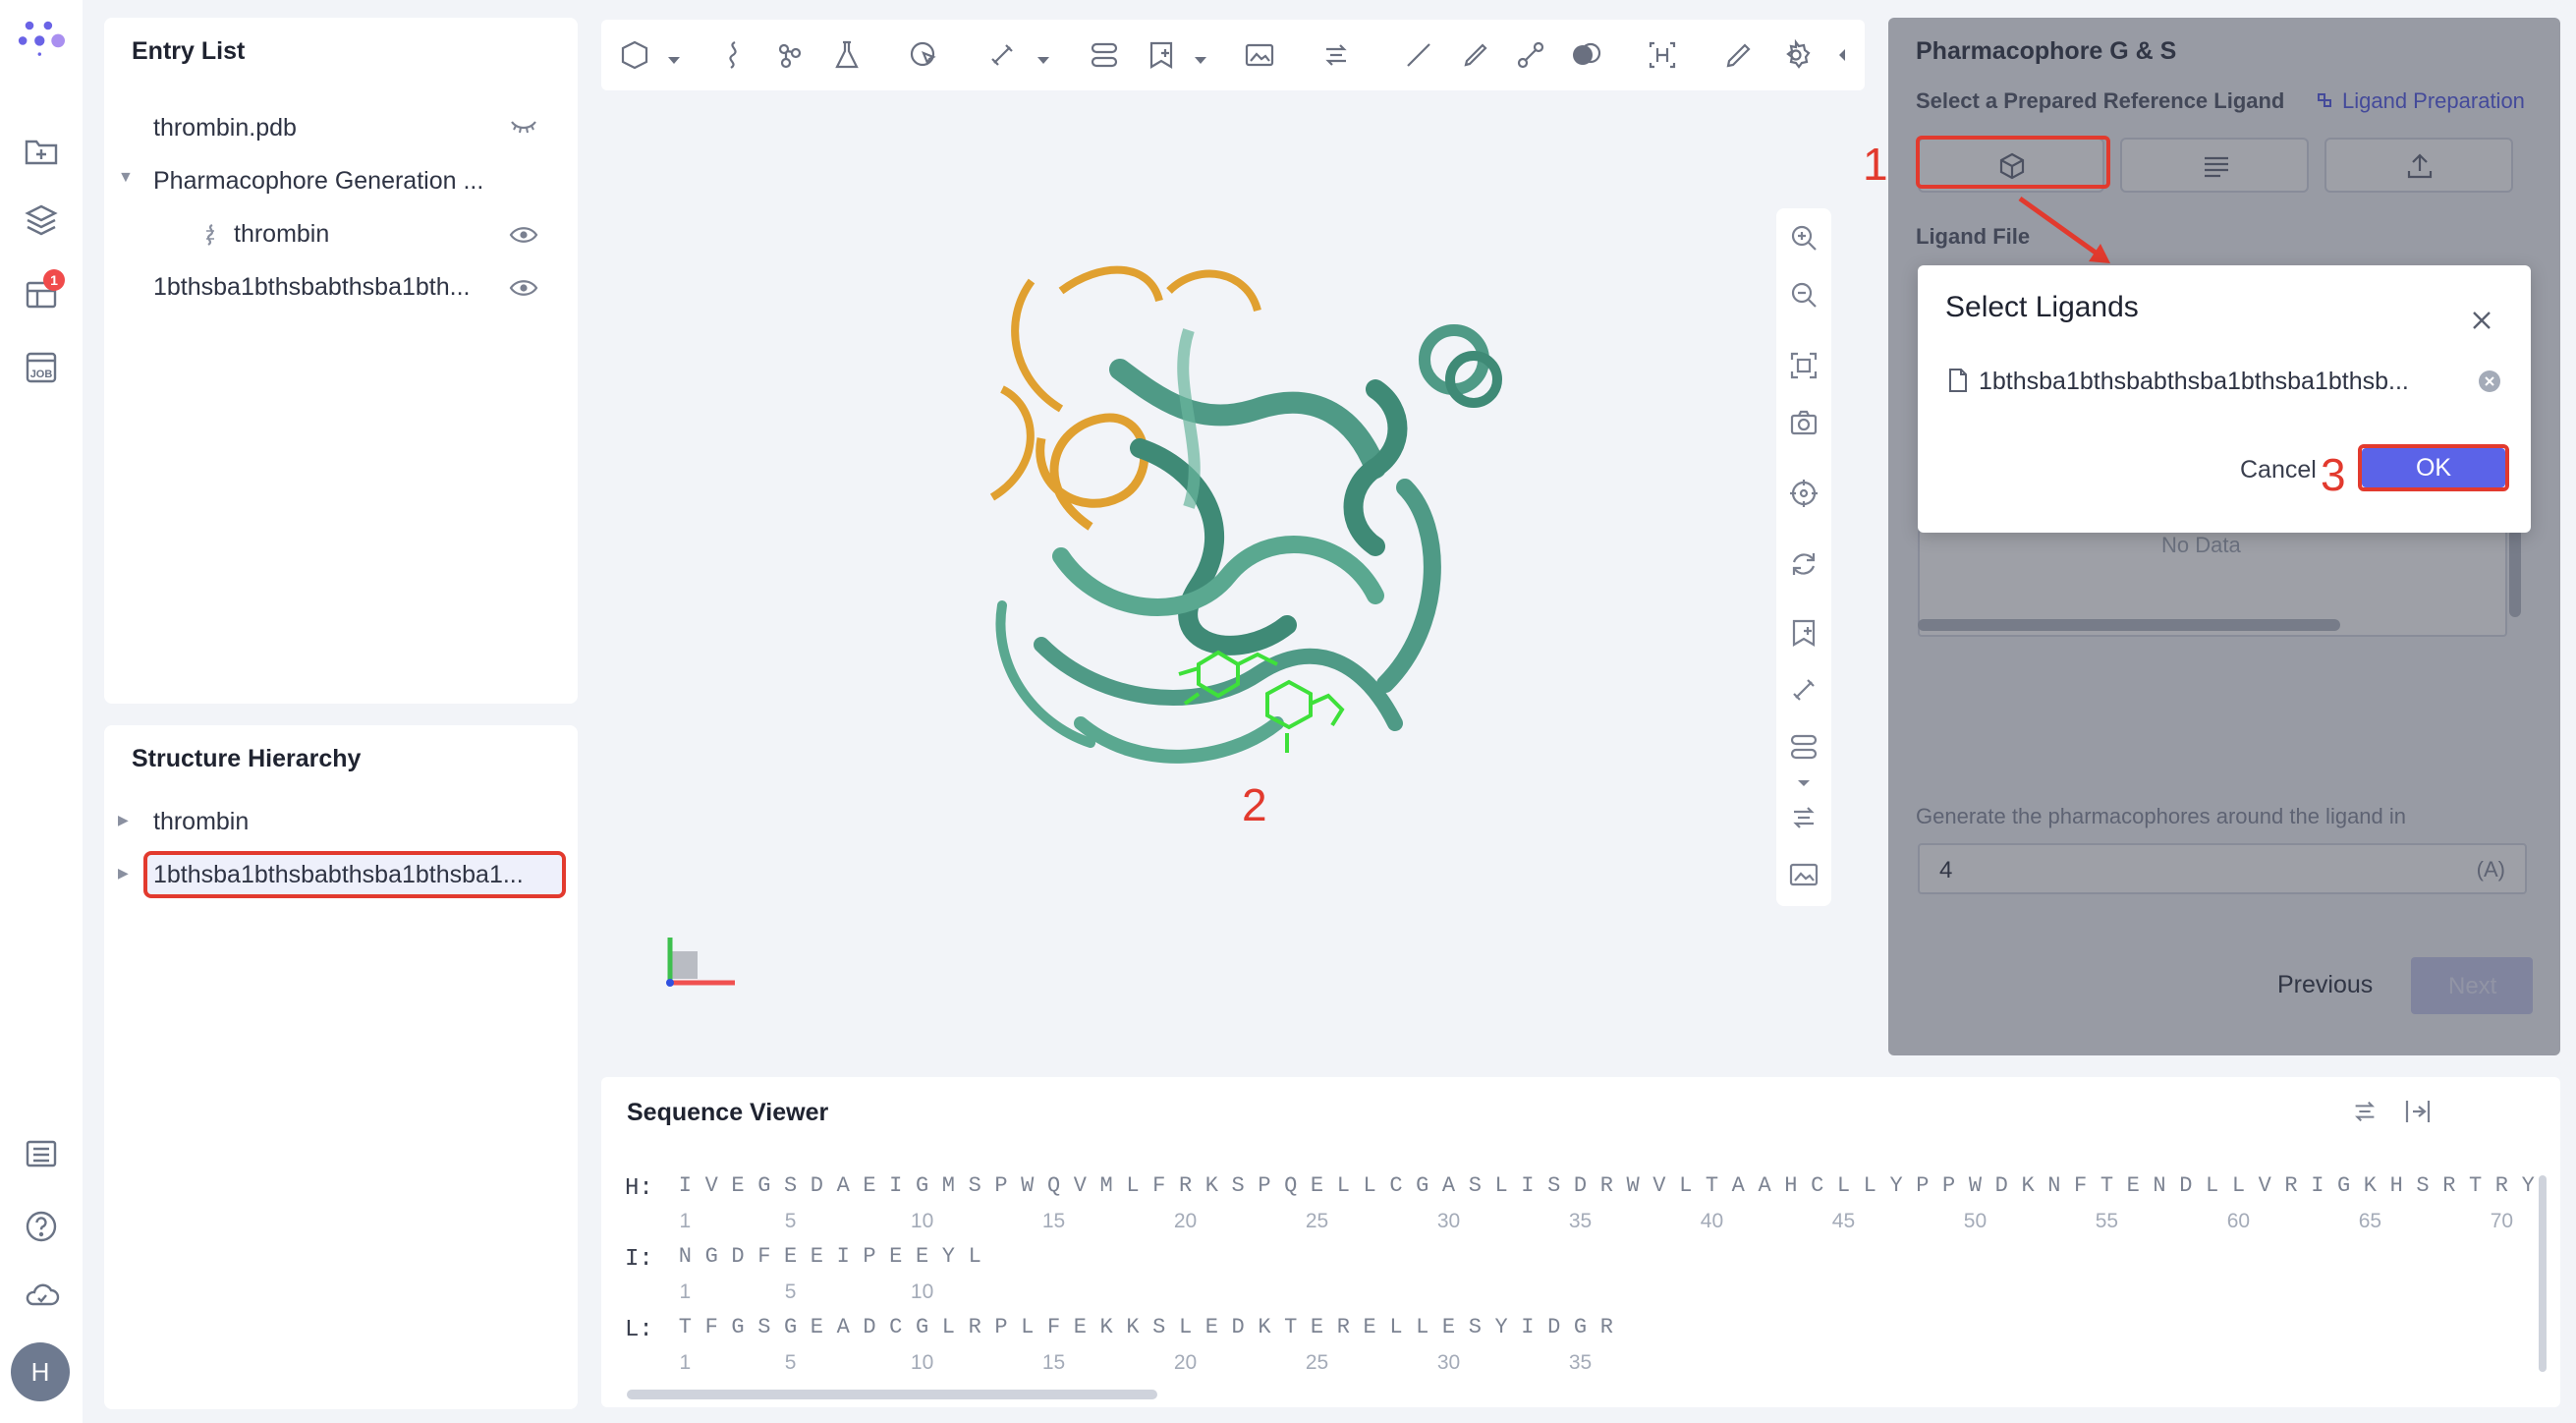  What do you see at coordinates (1317, 1203) in the screenshot?
I see `residue: E 25` at bounding box center [1317, 1203].